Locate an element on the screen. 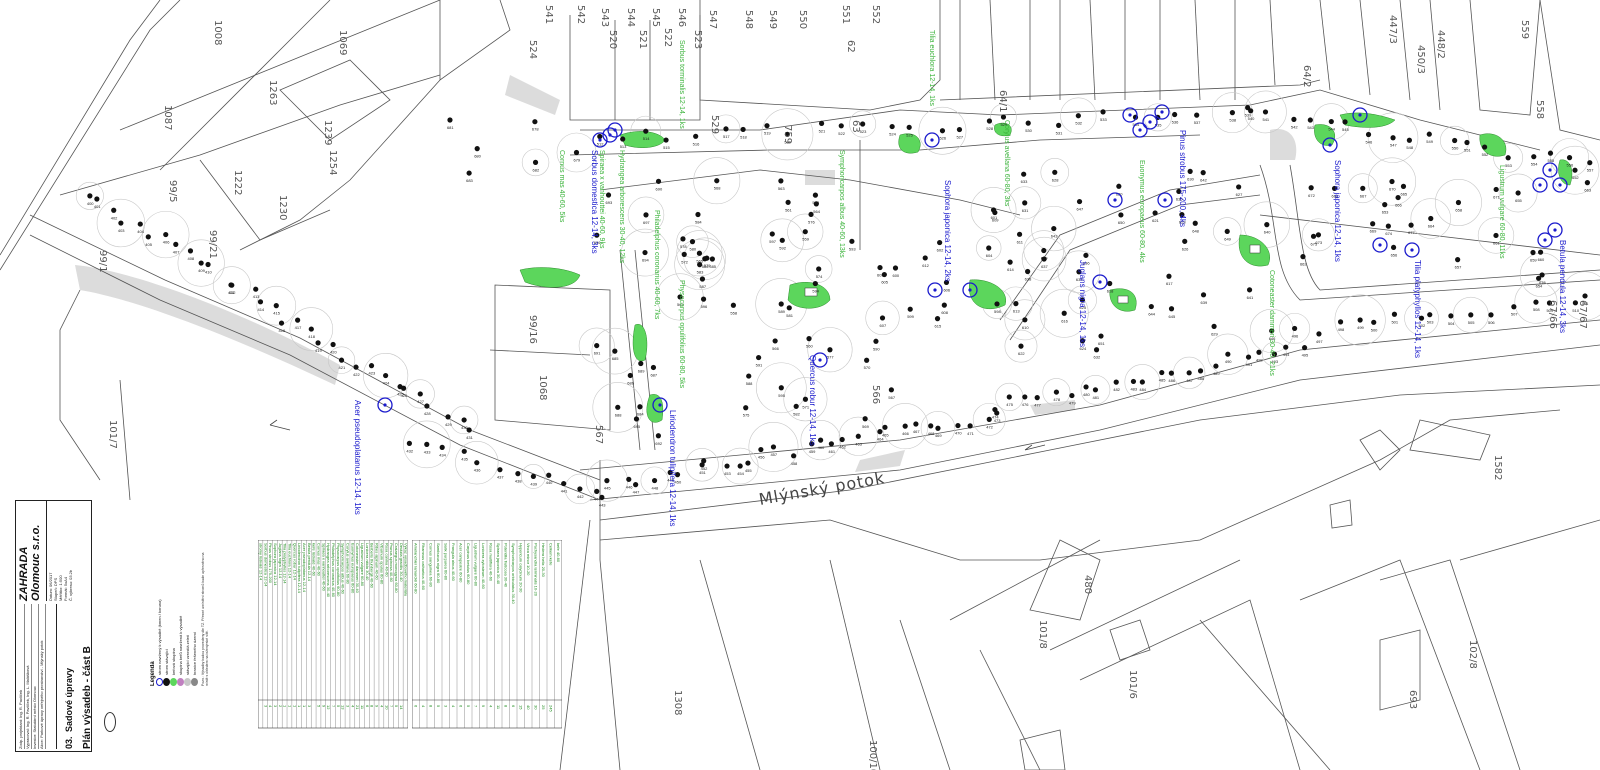 The image size is (1600, 770). tree-number: 443 is located at coordinates (602, 504).